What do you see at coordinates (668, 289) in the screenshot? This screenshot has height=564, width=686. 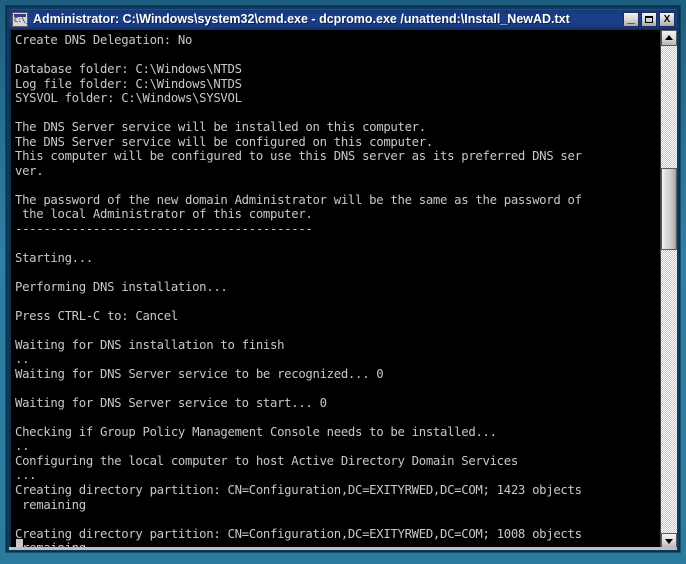 I see `vertical-scrollbar` at bounding box center [668, 289].